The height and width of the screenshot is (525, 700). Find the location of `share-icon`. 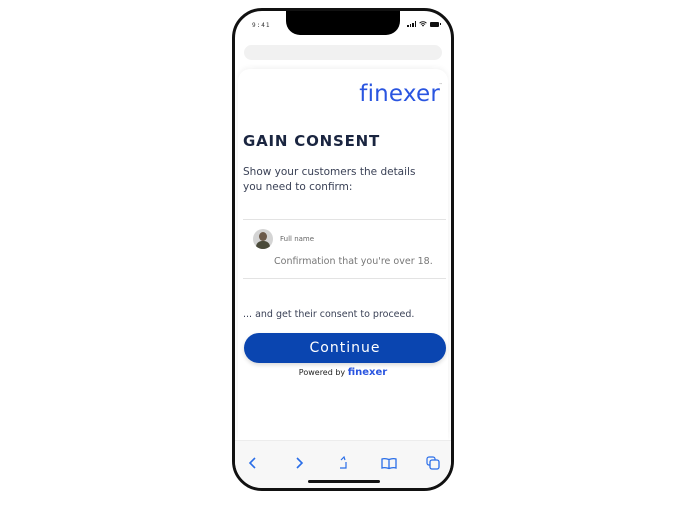

share-icon is located at coordinates (344, 463).